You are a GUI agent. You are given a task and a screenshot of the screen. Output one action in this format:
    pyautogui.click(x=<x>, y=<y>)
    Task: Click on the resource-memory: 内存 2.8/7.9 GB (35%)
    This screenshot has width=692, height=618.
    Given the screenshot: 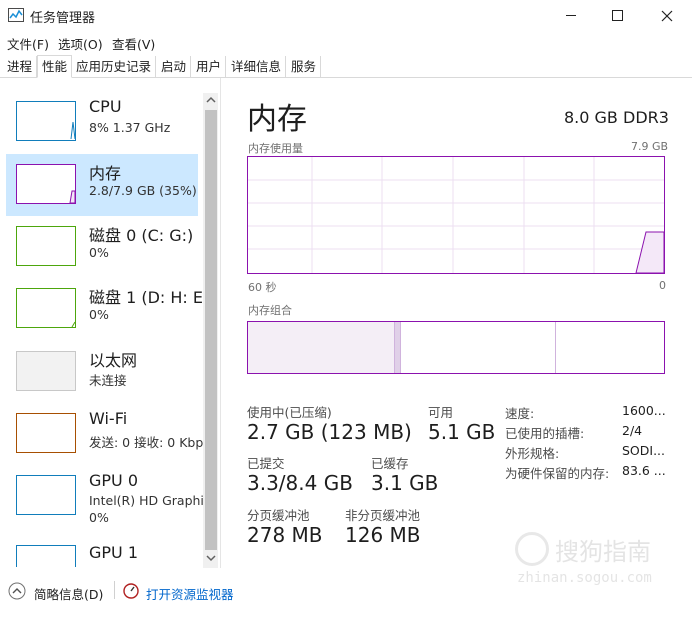 What is the action you would take?
    pyautogui.click(x=102, y=185)
    